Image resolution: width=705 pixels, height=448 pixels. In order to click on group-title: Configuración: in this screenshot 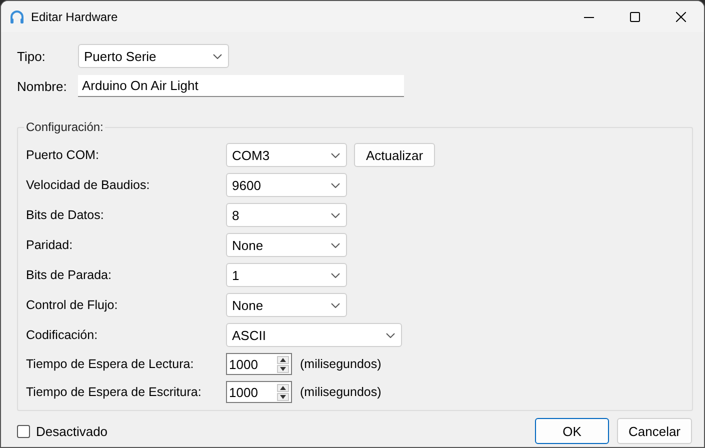, I will do `click(65, 127)`.